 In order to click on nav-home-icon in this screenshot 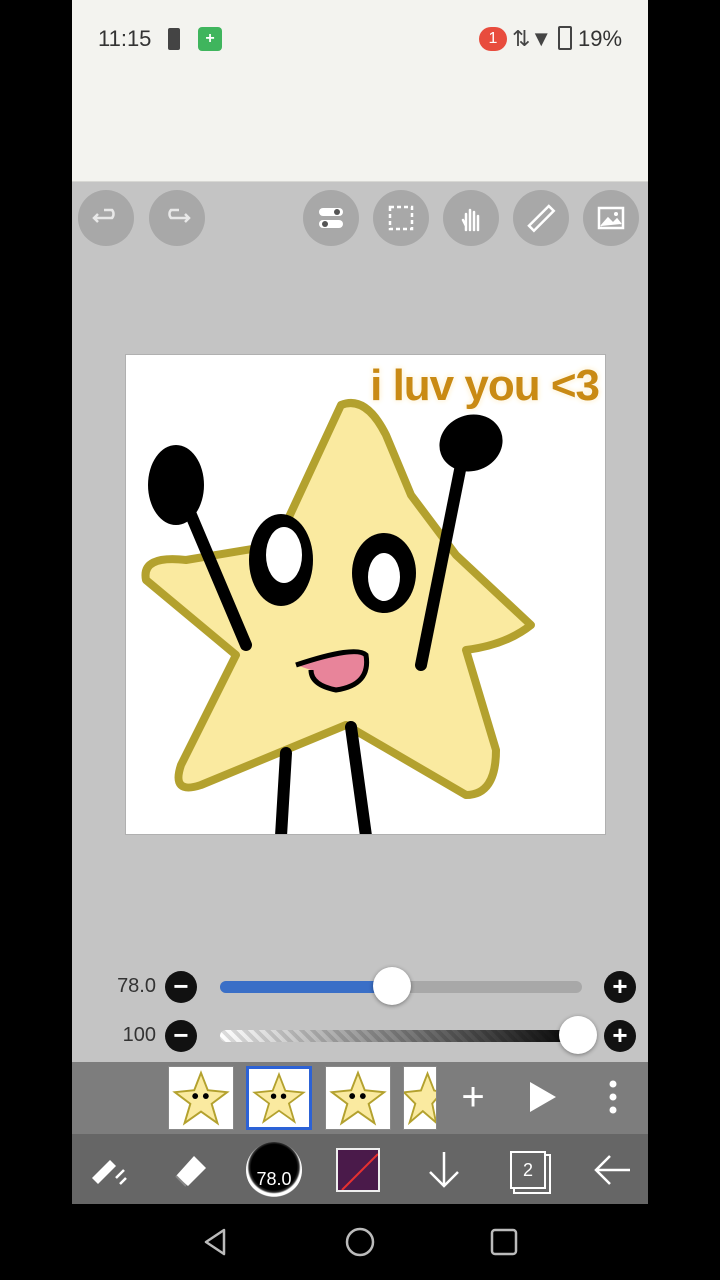, I will do `click(360, 1242)`.